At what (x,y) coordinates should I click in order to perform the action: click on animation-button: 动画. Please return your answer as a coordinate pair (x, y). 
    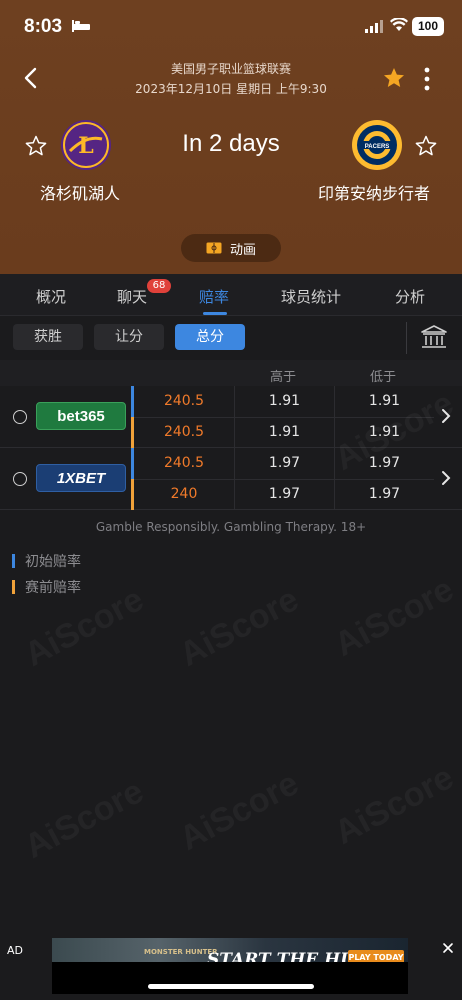
    Looking at the image, I should click on (231, 248).